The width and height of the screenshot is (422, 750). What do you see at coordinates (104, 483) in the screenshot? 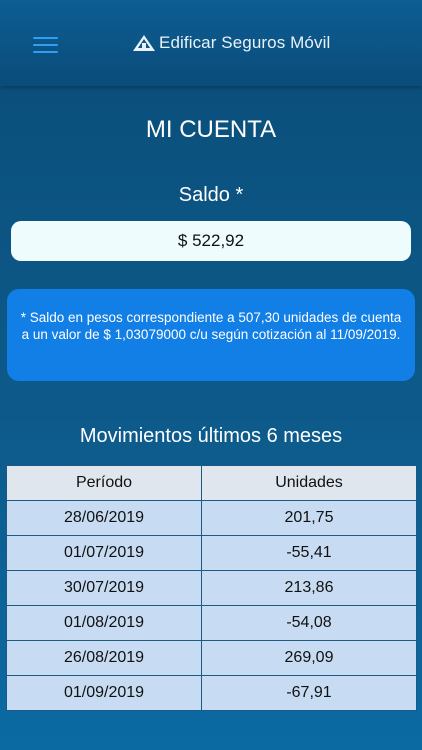
I see `column-header-periodo: Período` at bounding box center [104, 483].